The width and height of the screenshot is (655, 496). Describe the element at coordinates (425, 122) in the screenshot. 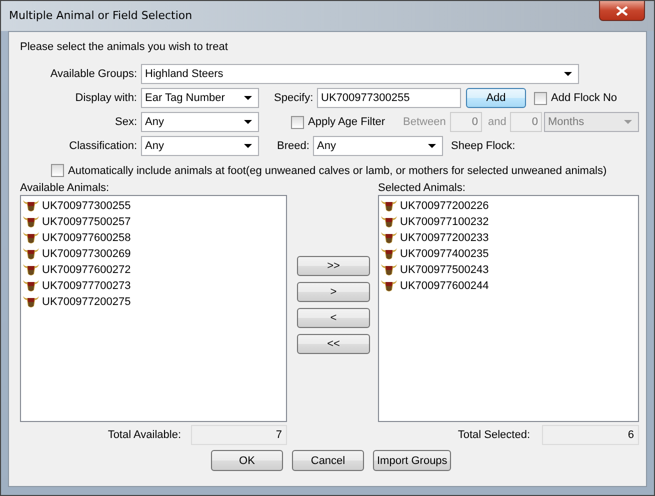

I see `field-label: Between` at that location.